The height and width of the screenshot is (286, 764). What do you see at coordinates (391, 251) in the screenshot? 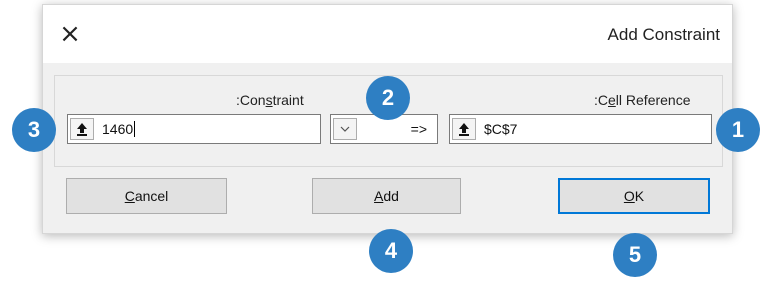
I see `callout-badge-4: 4` at bounding box center [391, 251].